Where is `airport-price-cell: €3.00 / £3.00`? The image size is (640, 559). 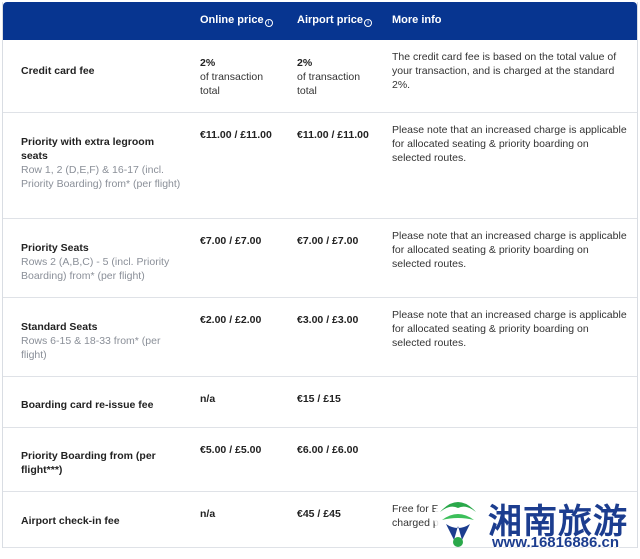
airport-price-cell: €3.00 / £3.00 is located at coordinates (334, 337).